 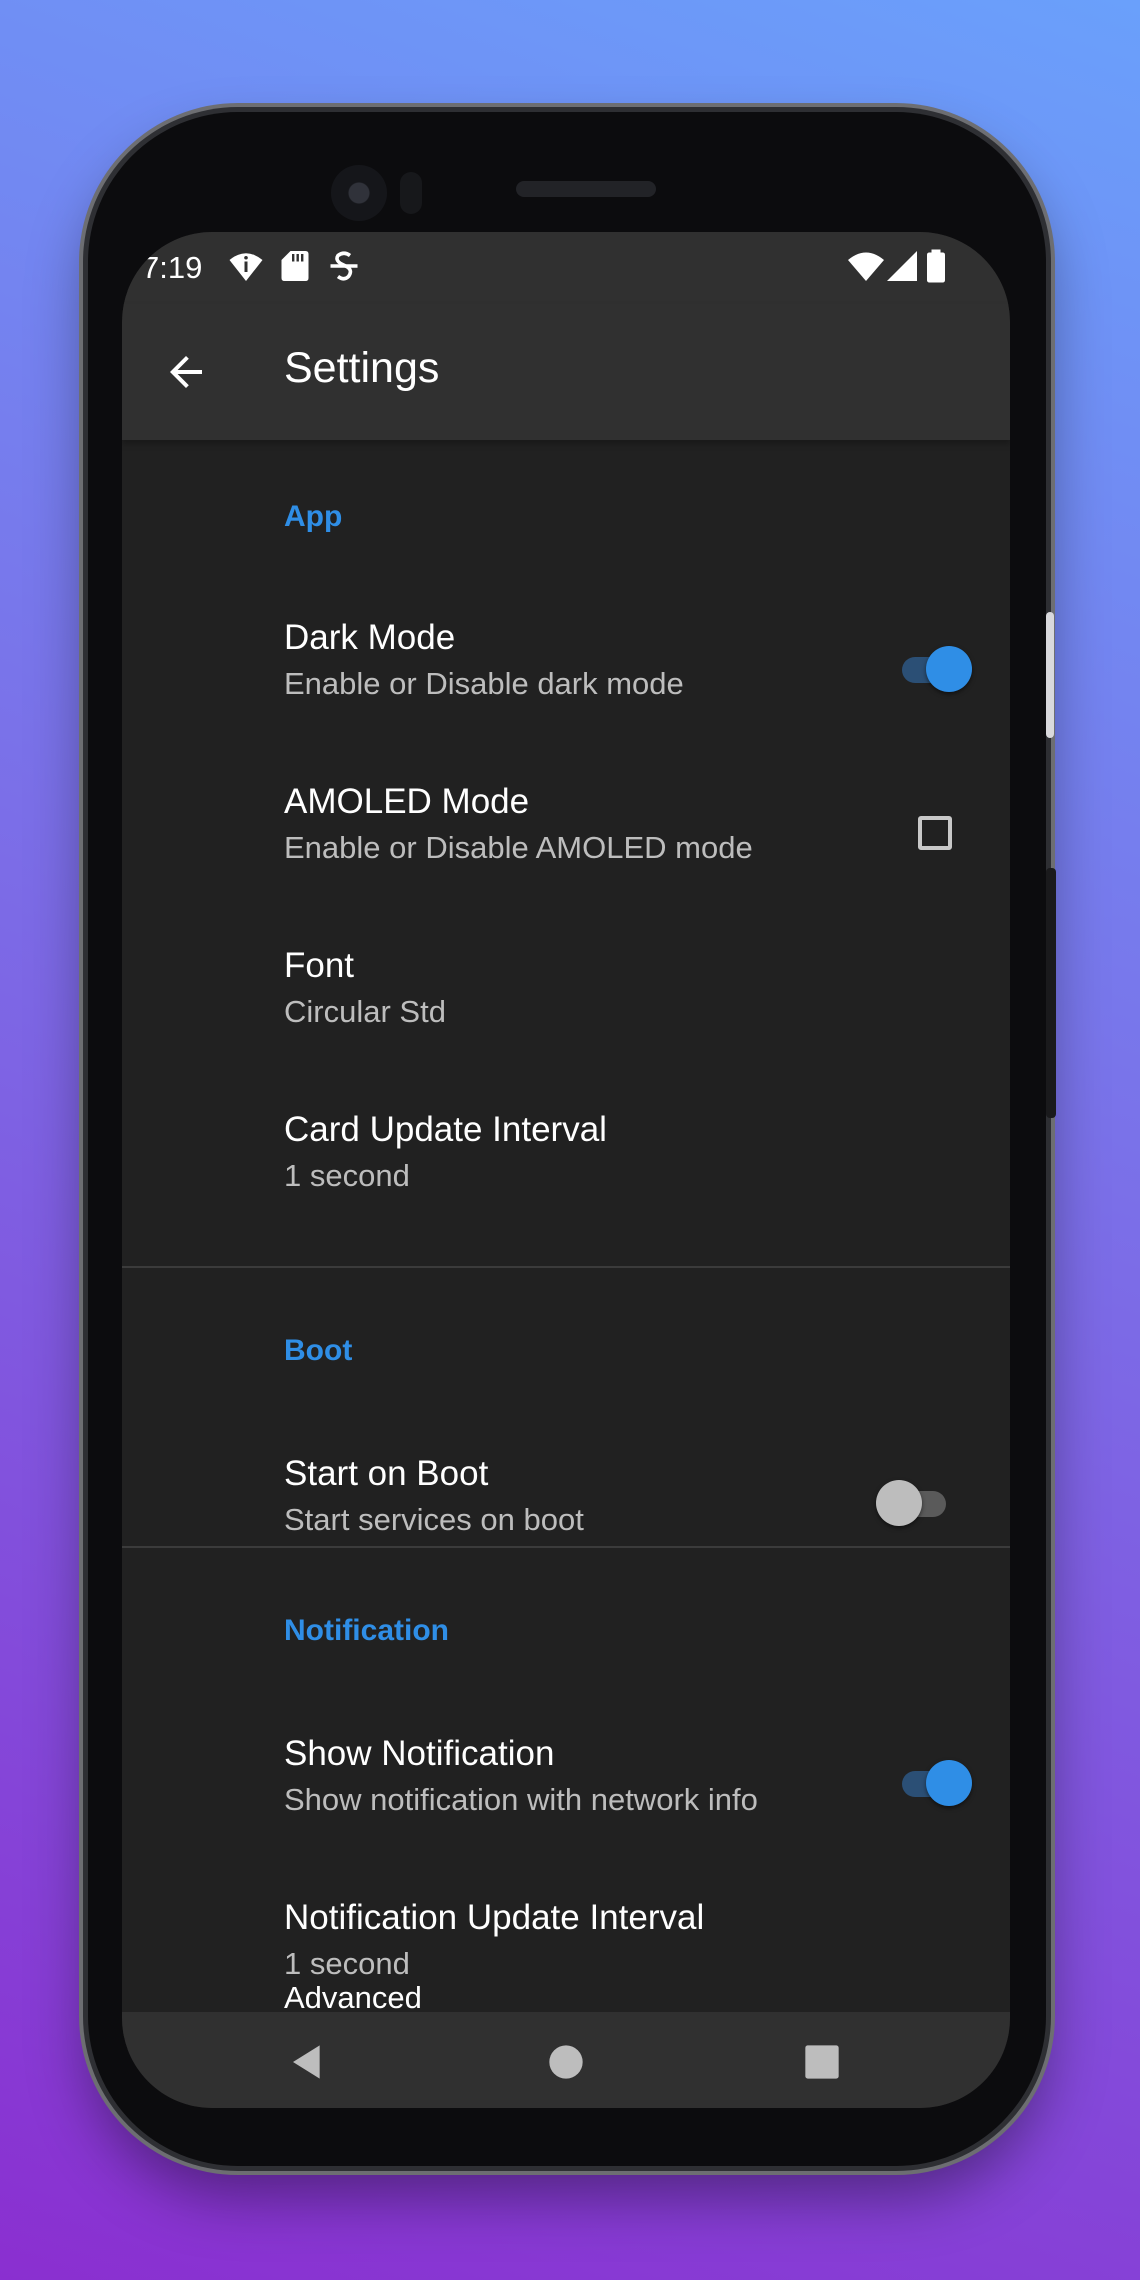 What do you see at coordinates (1050, 675) in the screenshot?
I see `volume-button` at bounding box center [1050, 675].